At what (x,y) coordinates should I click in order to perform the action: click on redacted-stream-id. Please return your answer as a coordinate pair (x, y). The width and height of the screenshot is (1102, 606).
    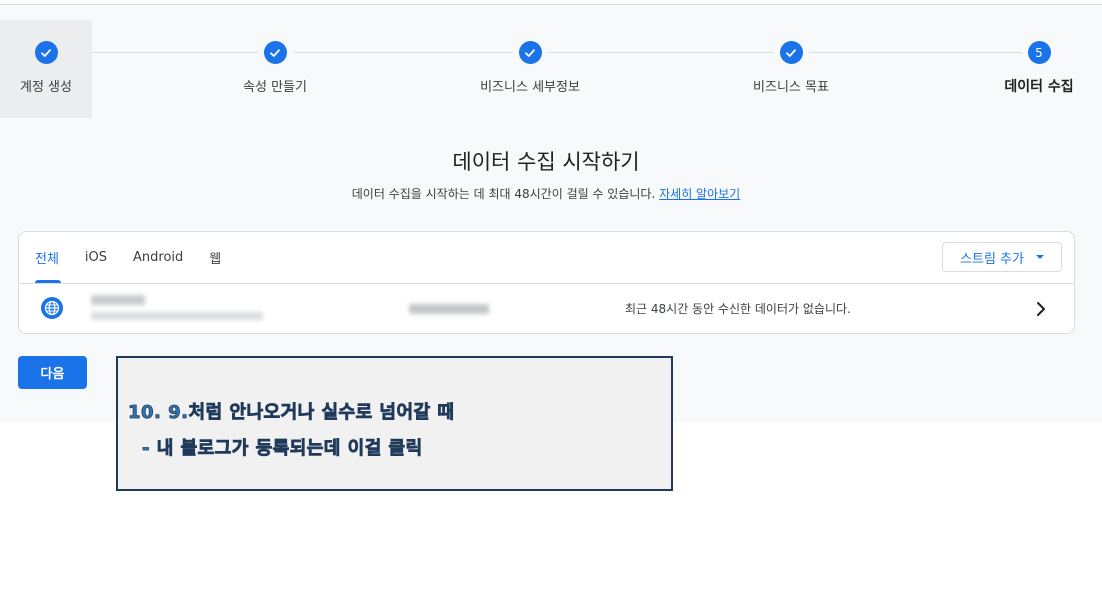
    Looking at the image, I should click on (449, 309).